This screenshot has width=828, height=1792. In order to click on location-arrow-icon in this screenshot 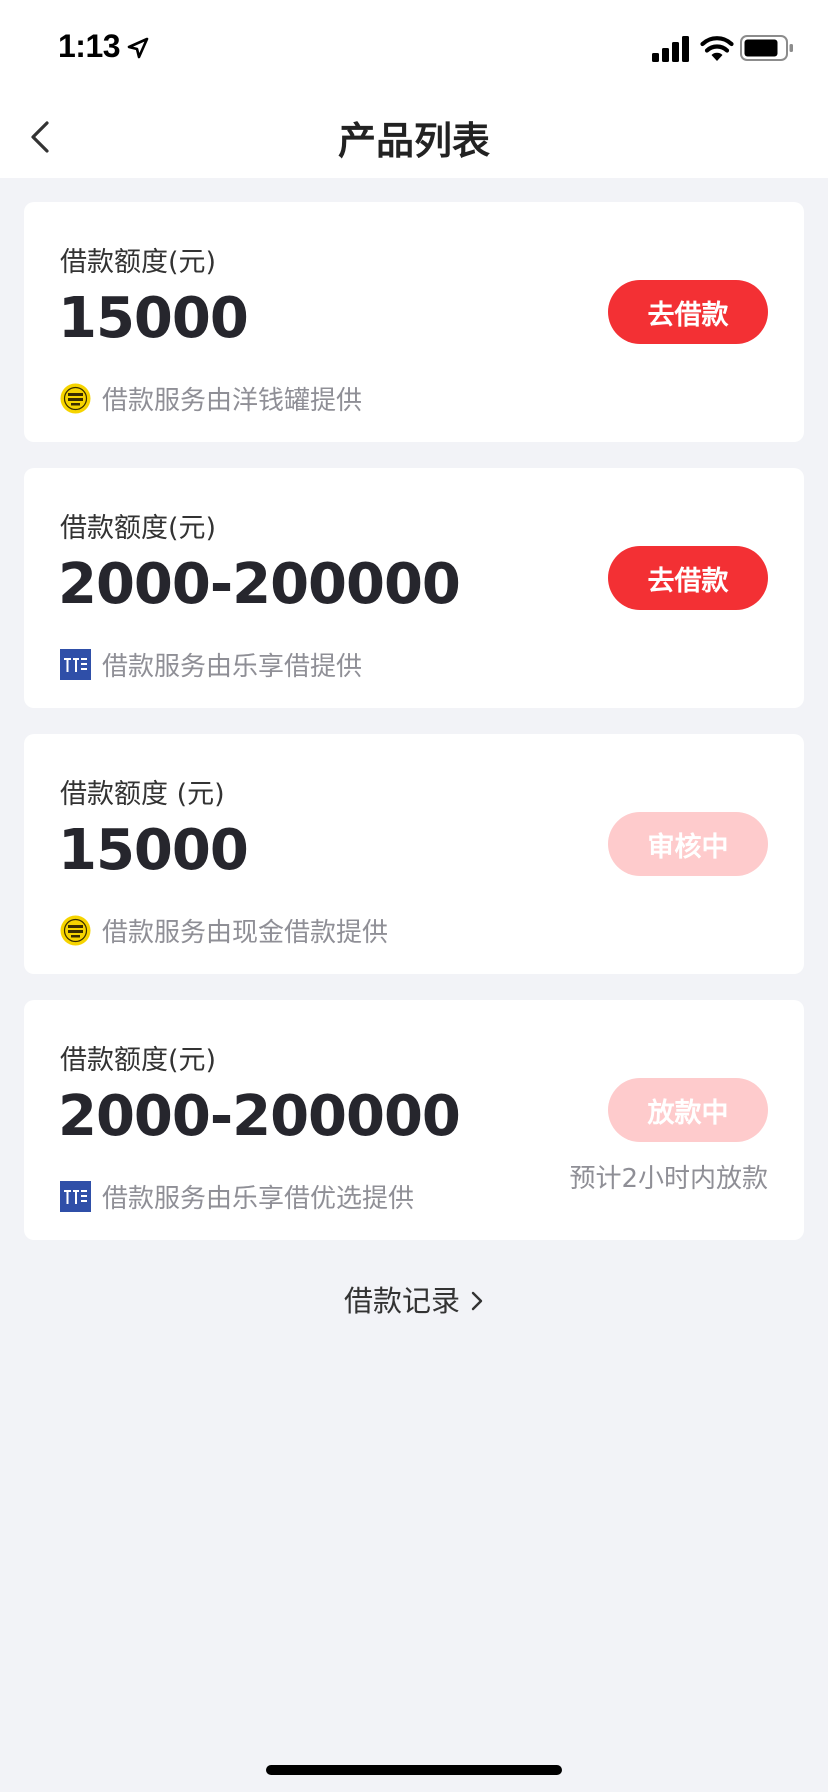, I will do `click(138, 48)`.